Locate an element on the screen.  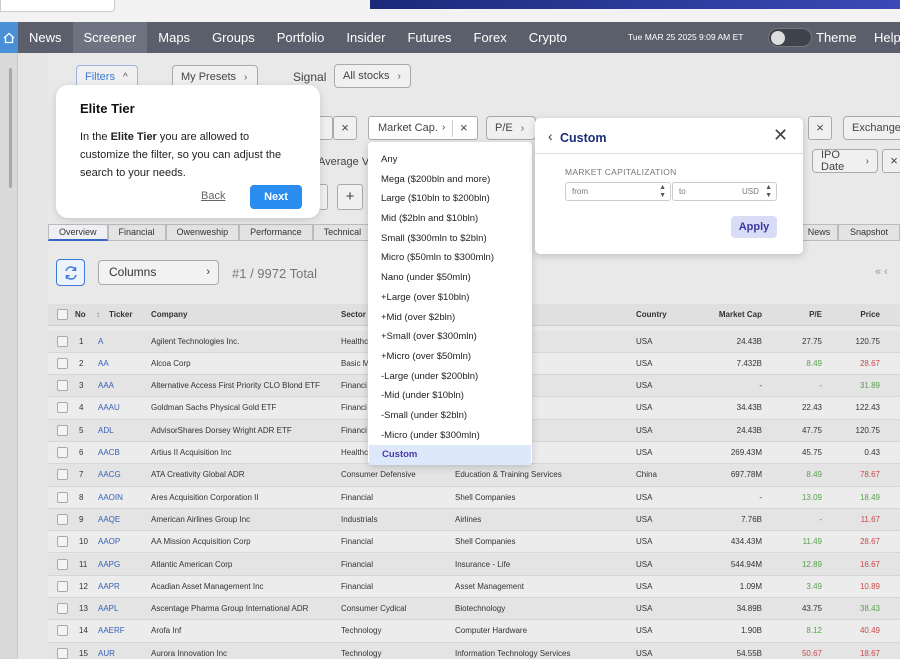
nav-item-groups: Groups is located at coordinates (233, 37).